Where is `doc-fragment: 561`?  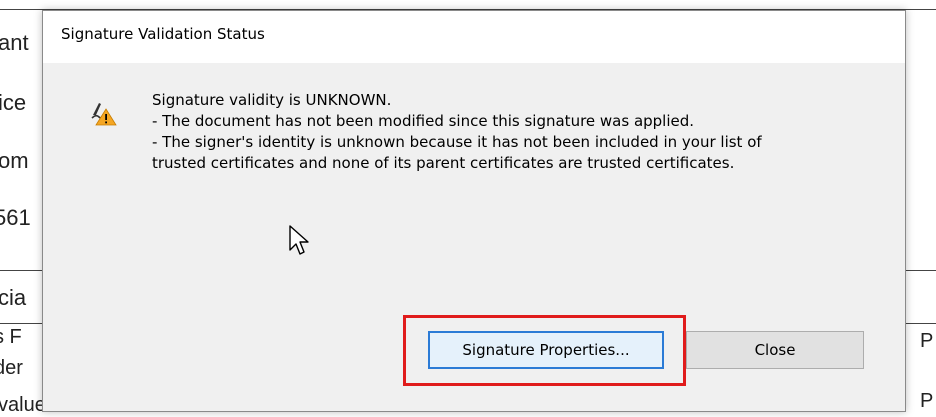 doc-fragment: 561 is located at coordinates (15, 217).